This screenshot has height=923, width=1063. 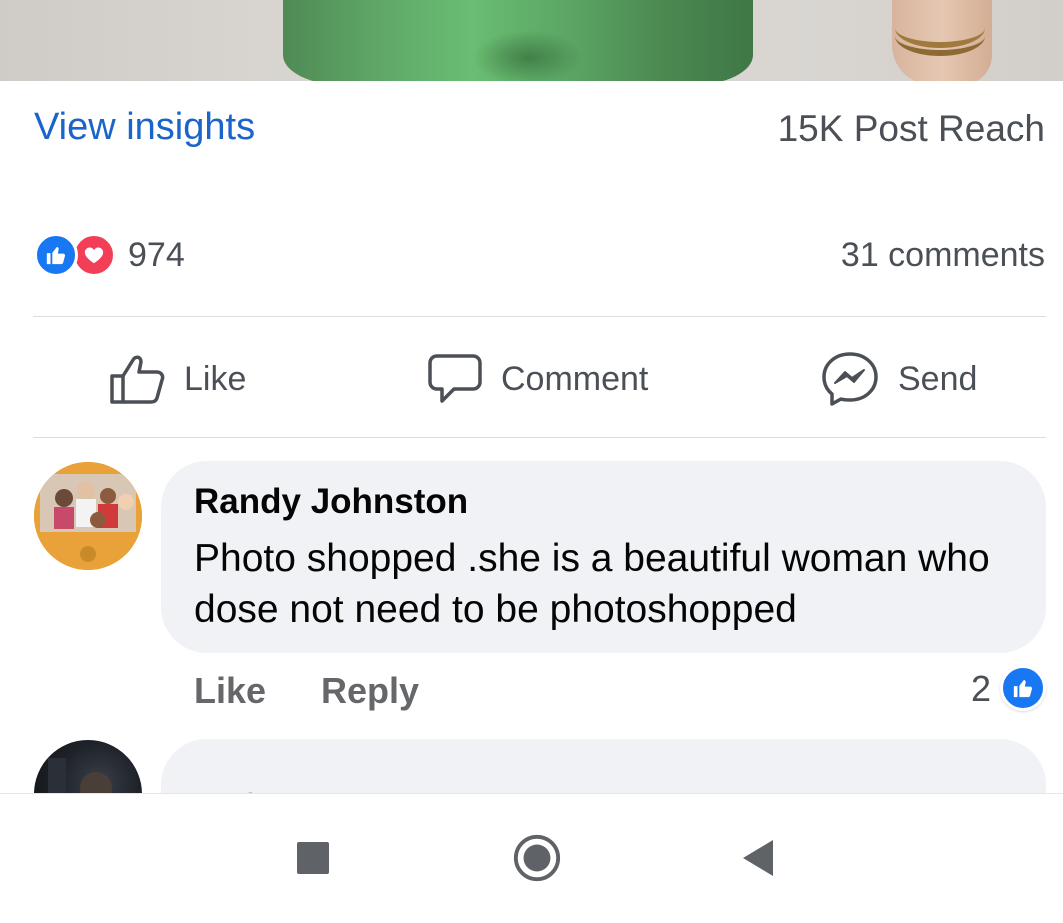 I want to click on photo-green-dress, so click(x=518, y=40).